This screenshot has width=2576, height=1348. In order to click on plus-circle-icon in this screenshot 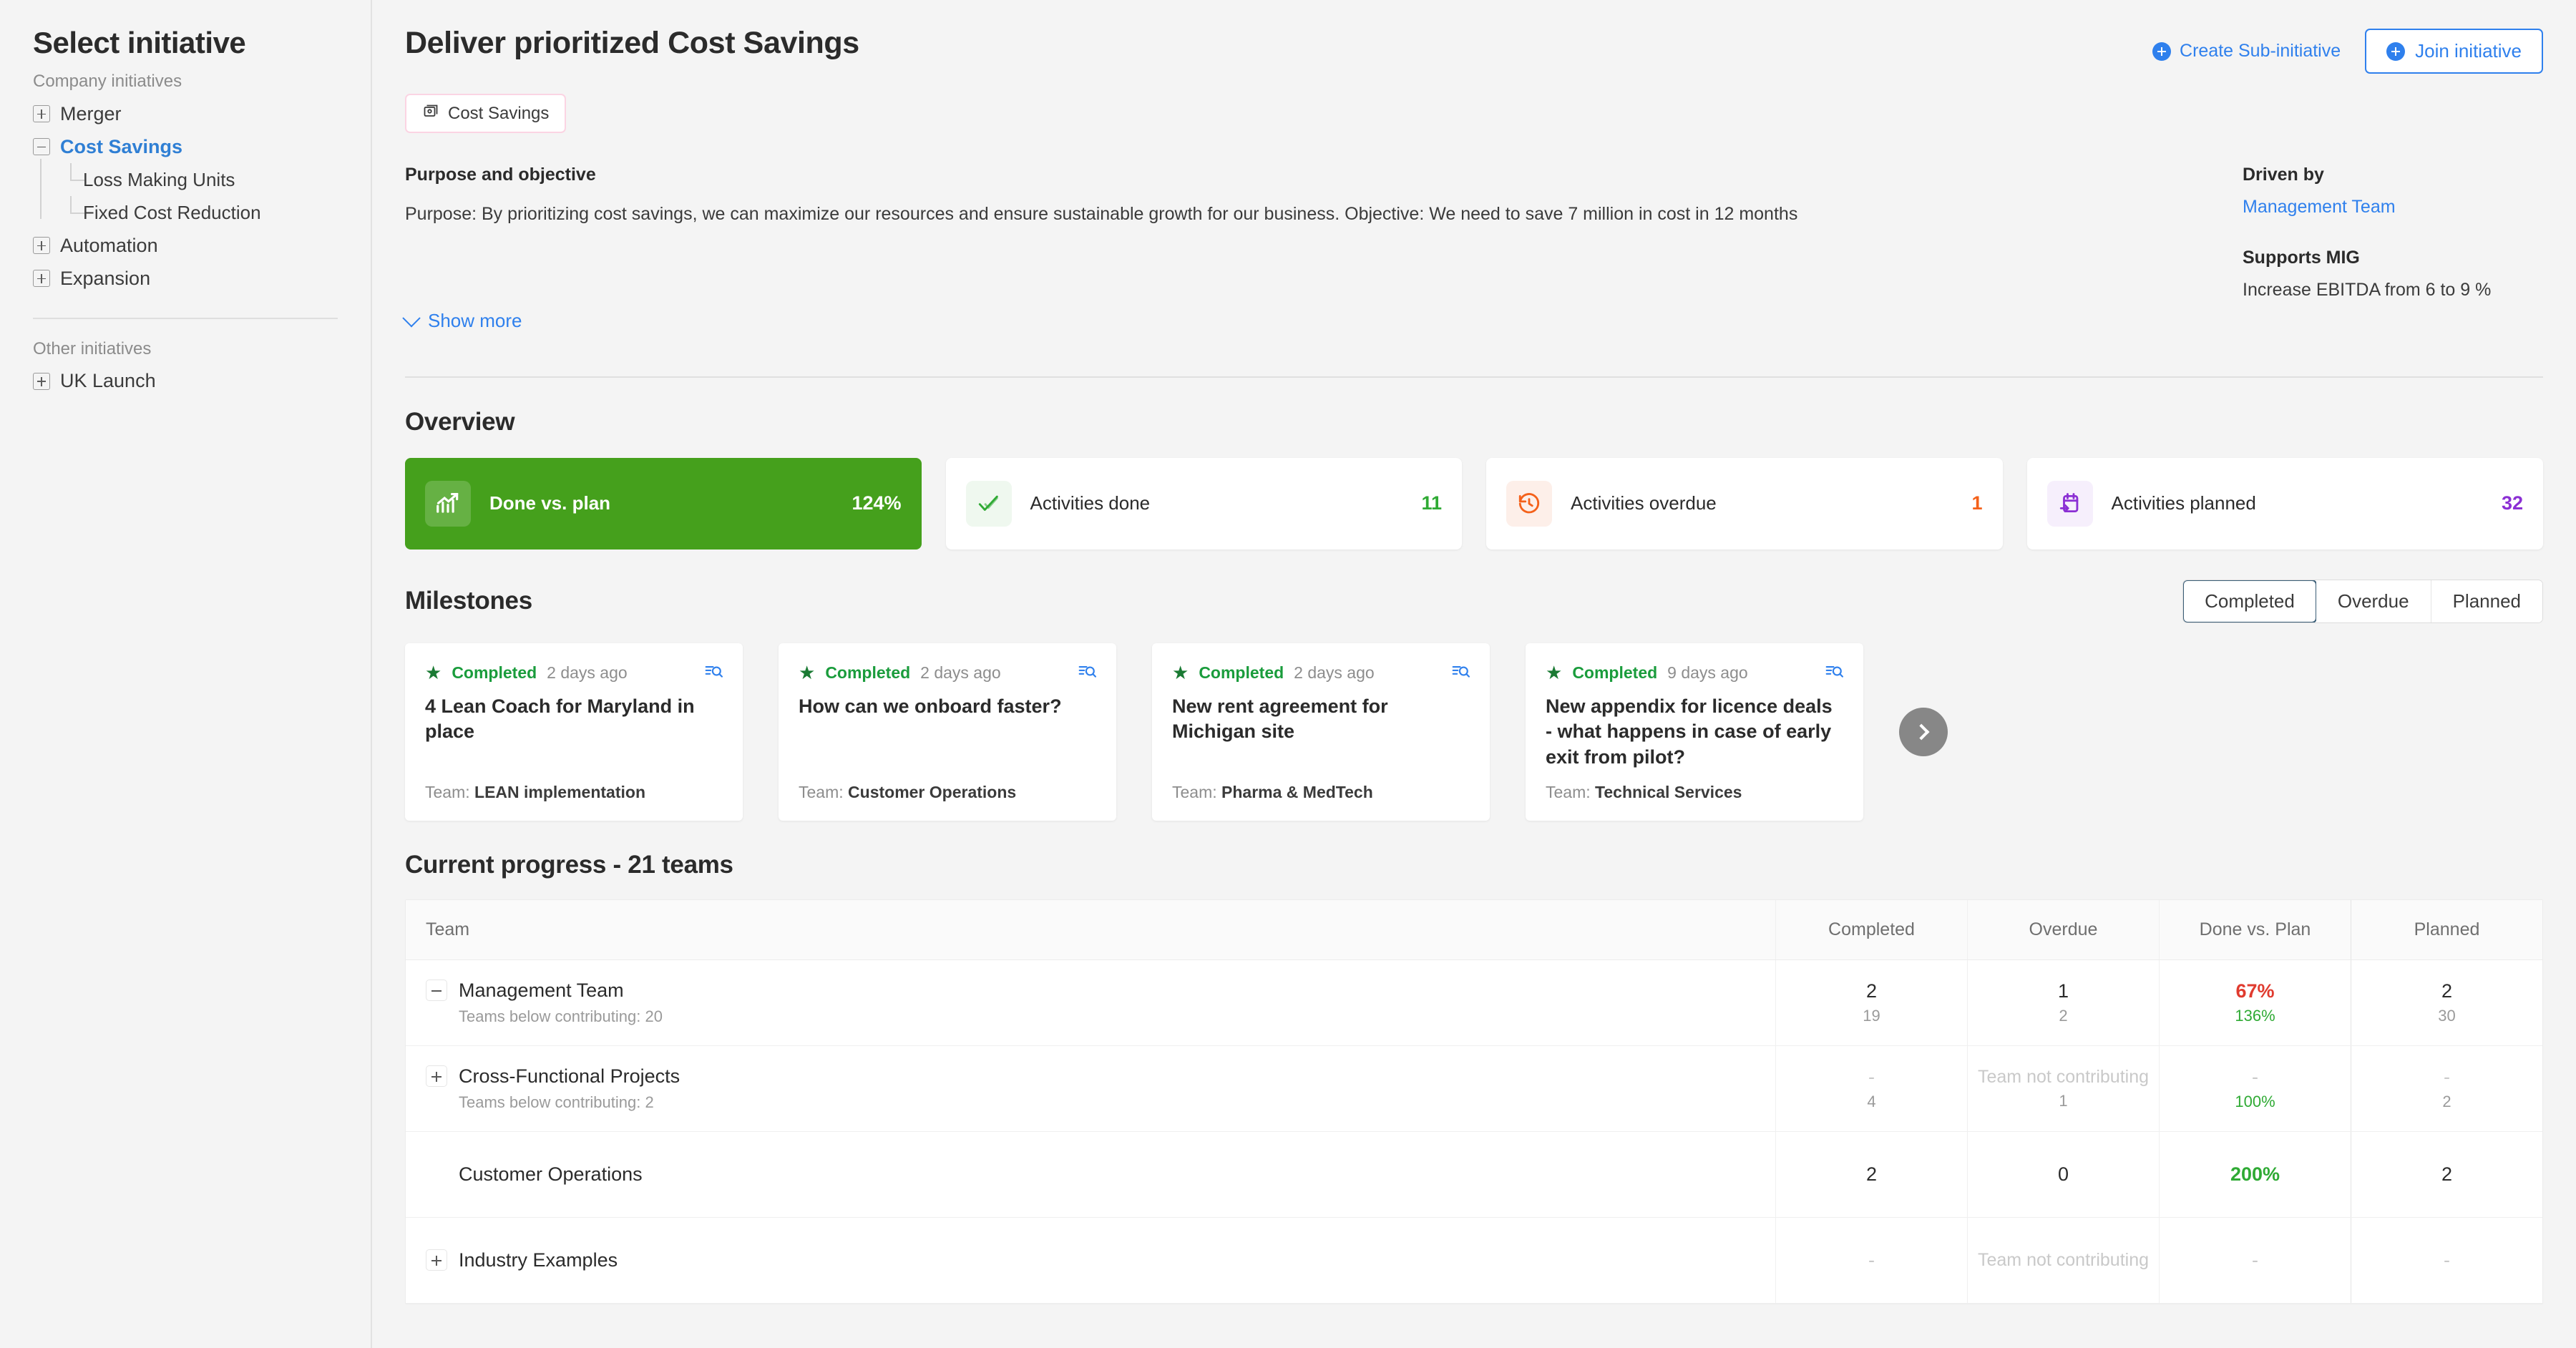, I will do `click(2396, 51)`.